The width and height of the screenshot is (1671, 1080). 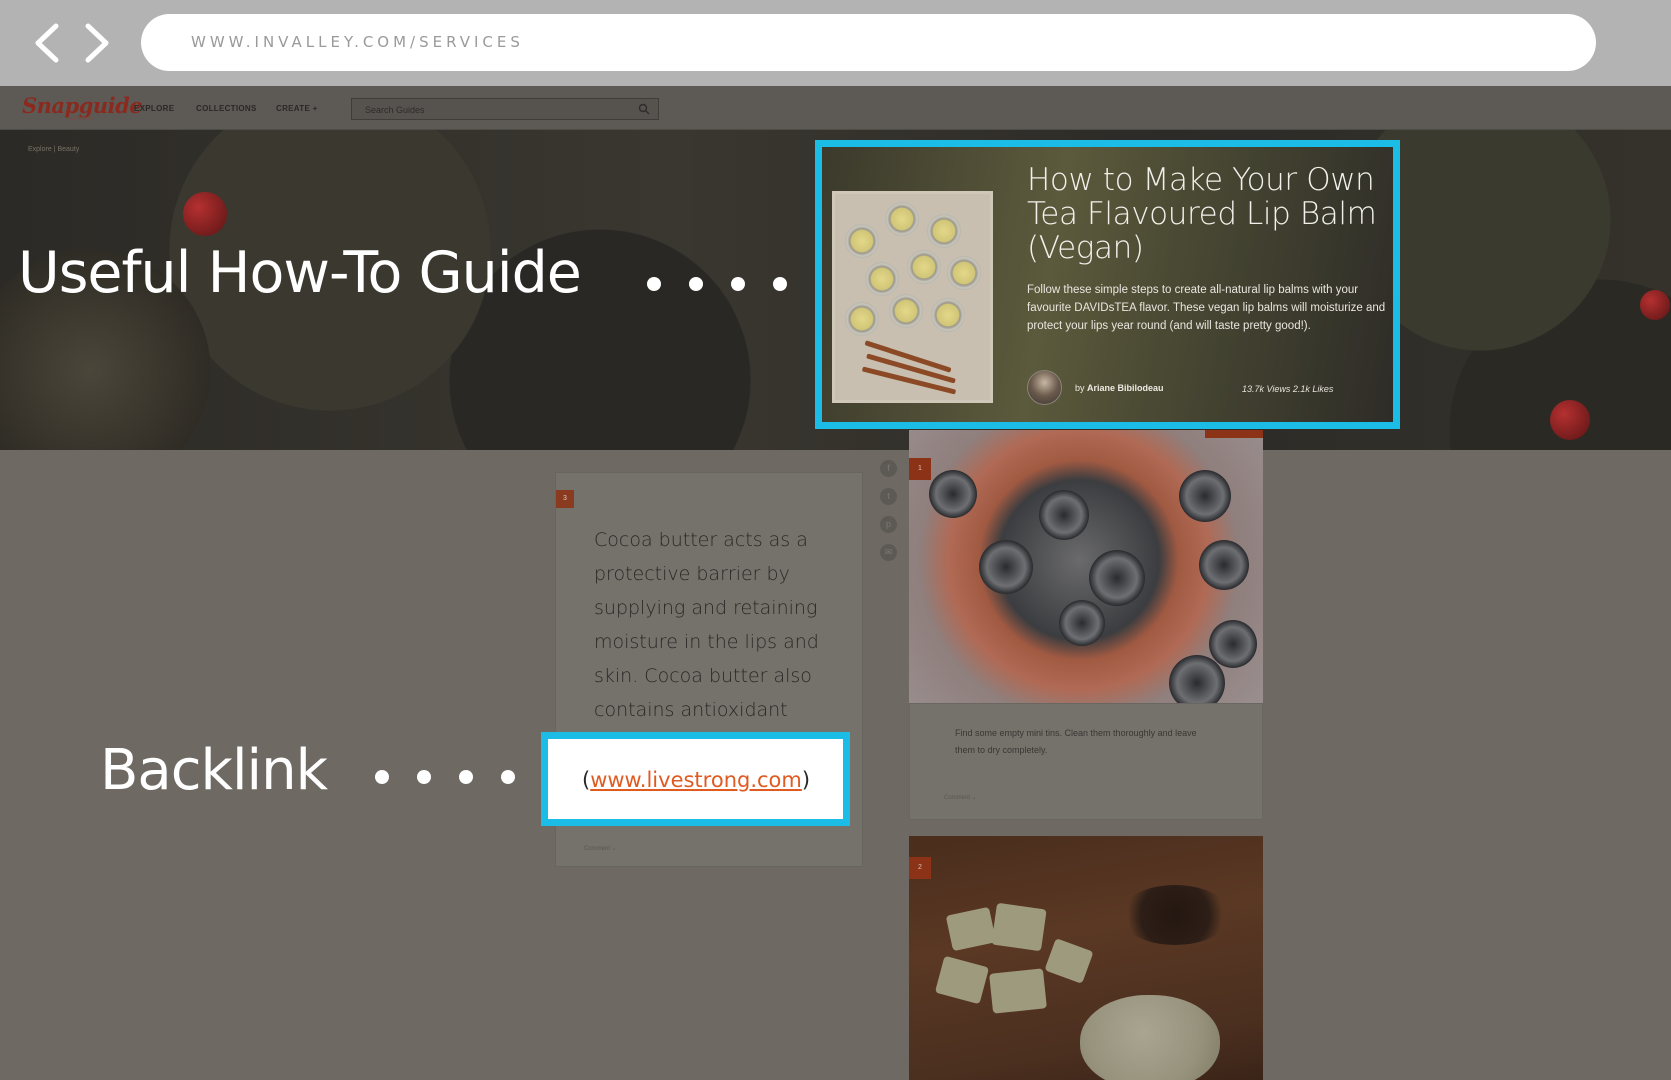 I want to click on annotation-backlink-label: Backlink, so click(x=214, y=770).